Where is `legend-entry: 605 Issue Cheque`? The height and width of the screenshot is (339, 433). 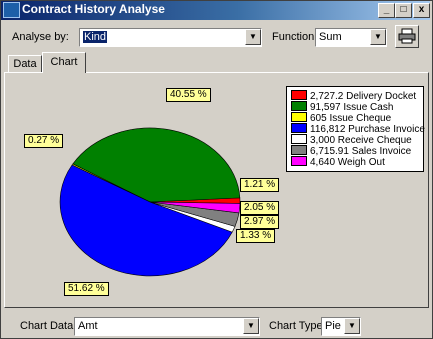
legend-entry: 605 Issue Cheque is located at coordinates (341, 118).